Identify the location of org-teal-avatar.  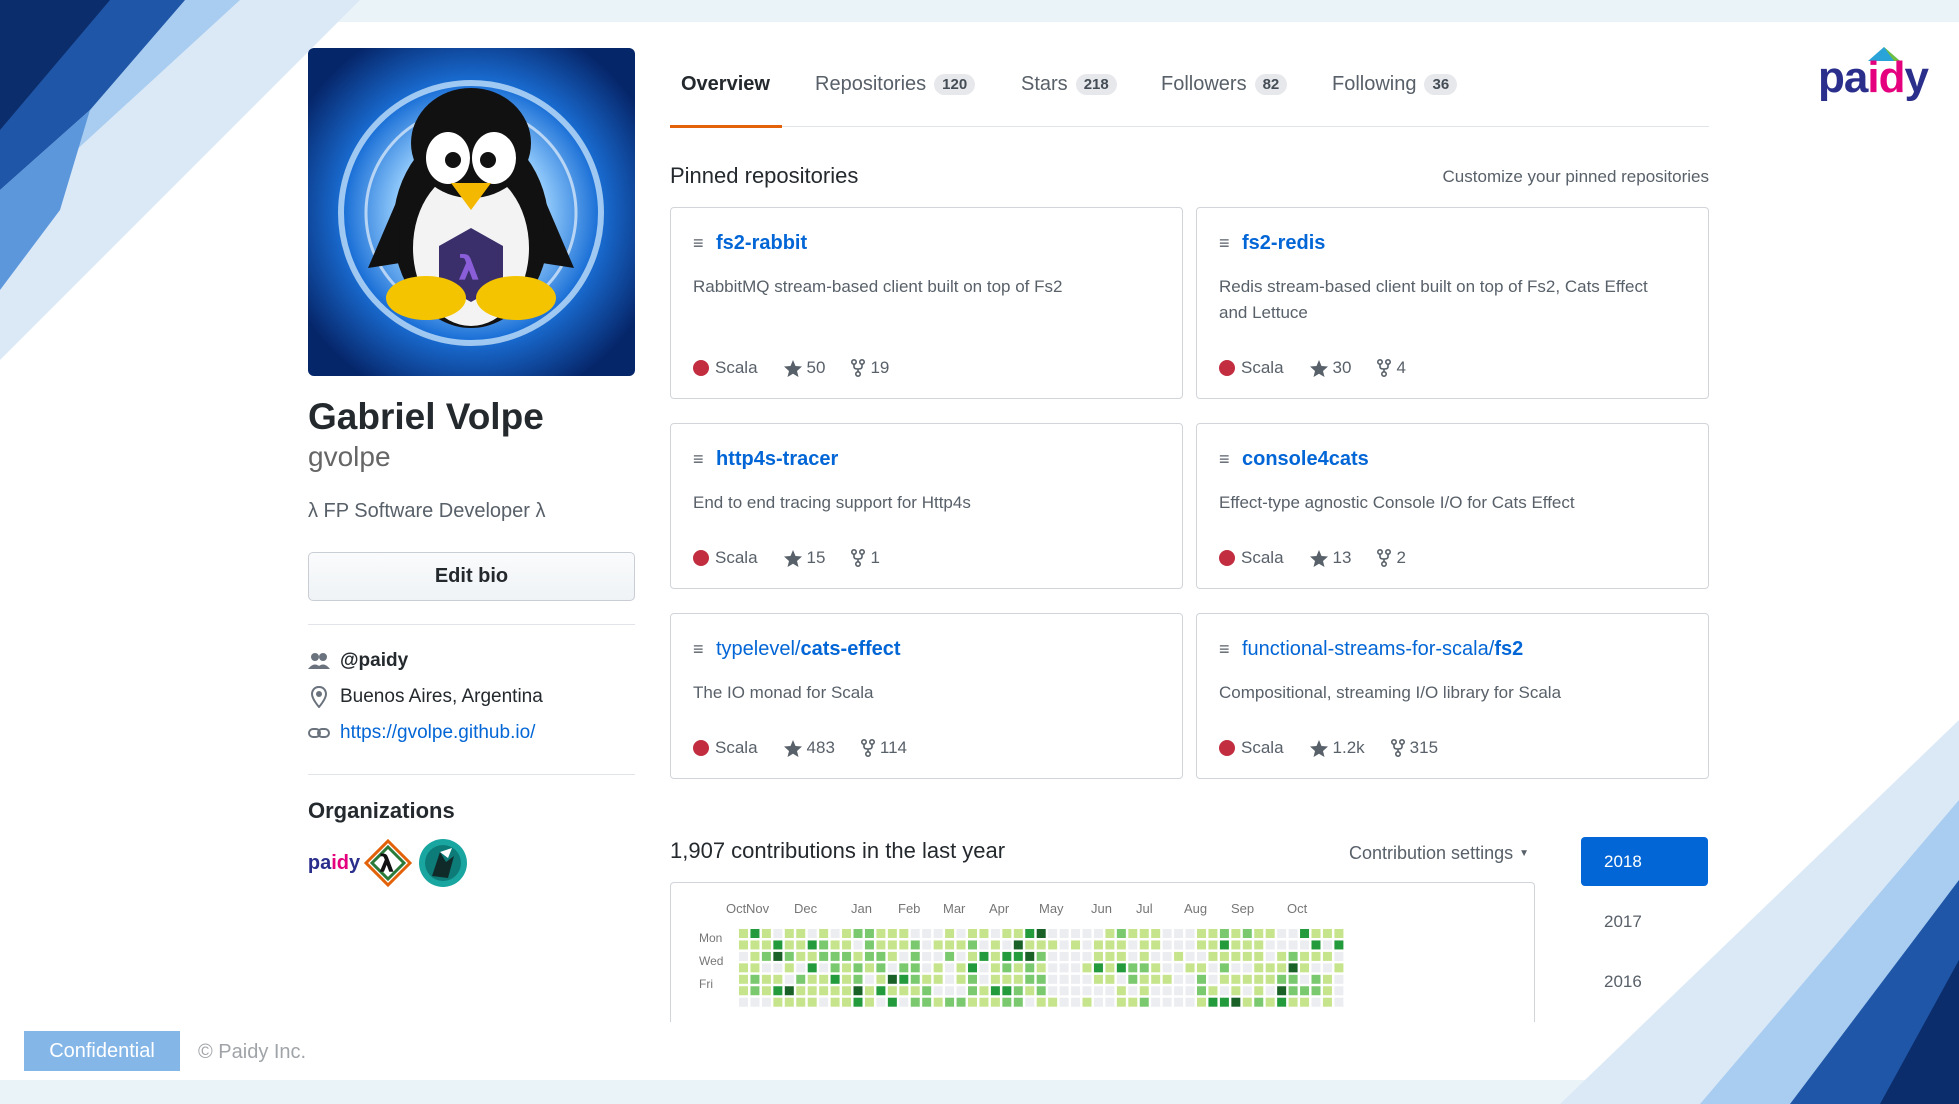
(443, 863).